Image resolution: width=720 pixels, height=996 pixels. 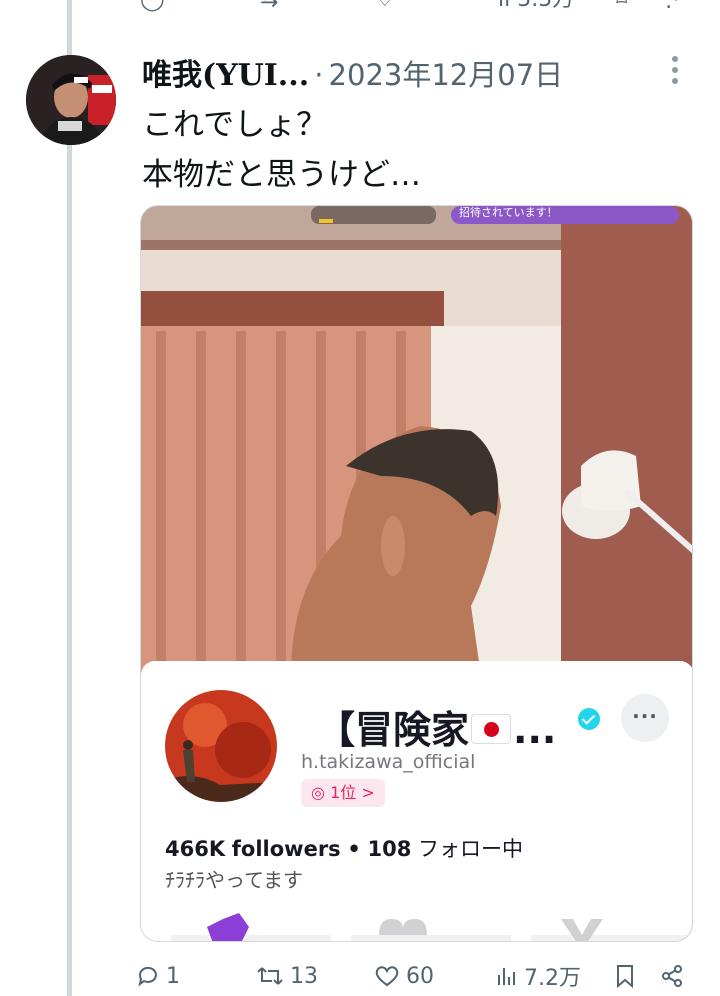 What do you see at coordinates (270, 976) in the screenshot?
I see `retweet-icon` at bounding box center [270, 976].